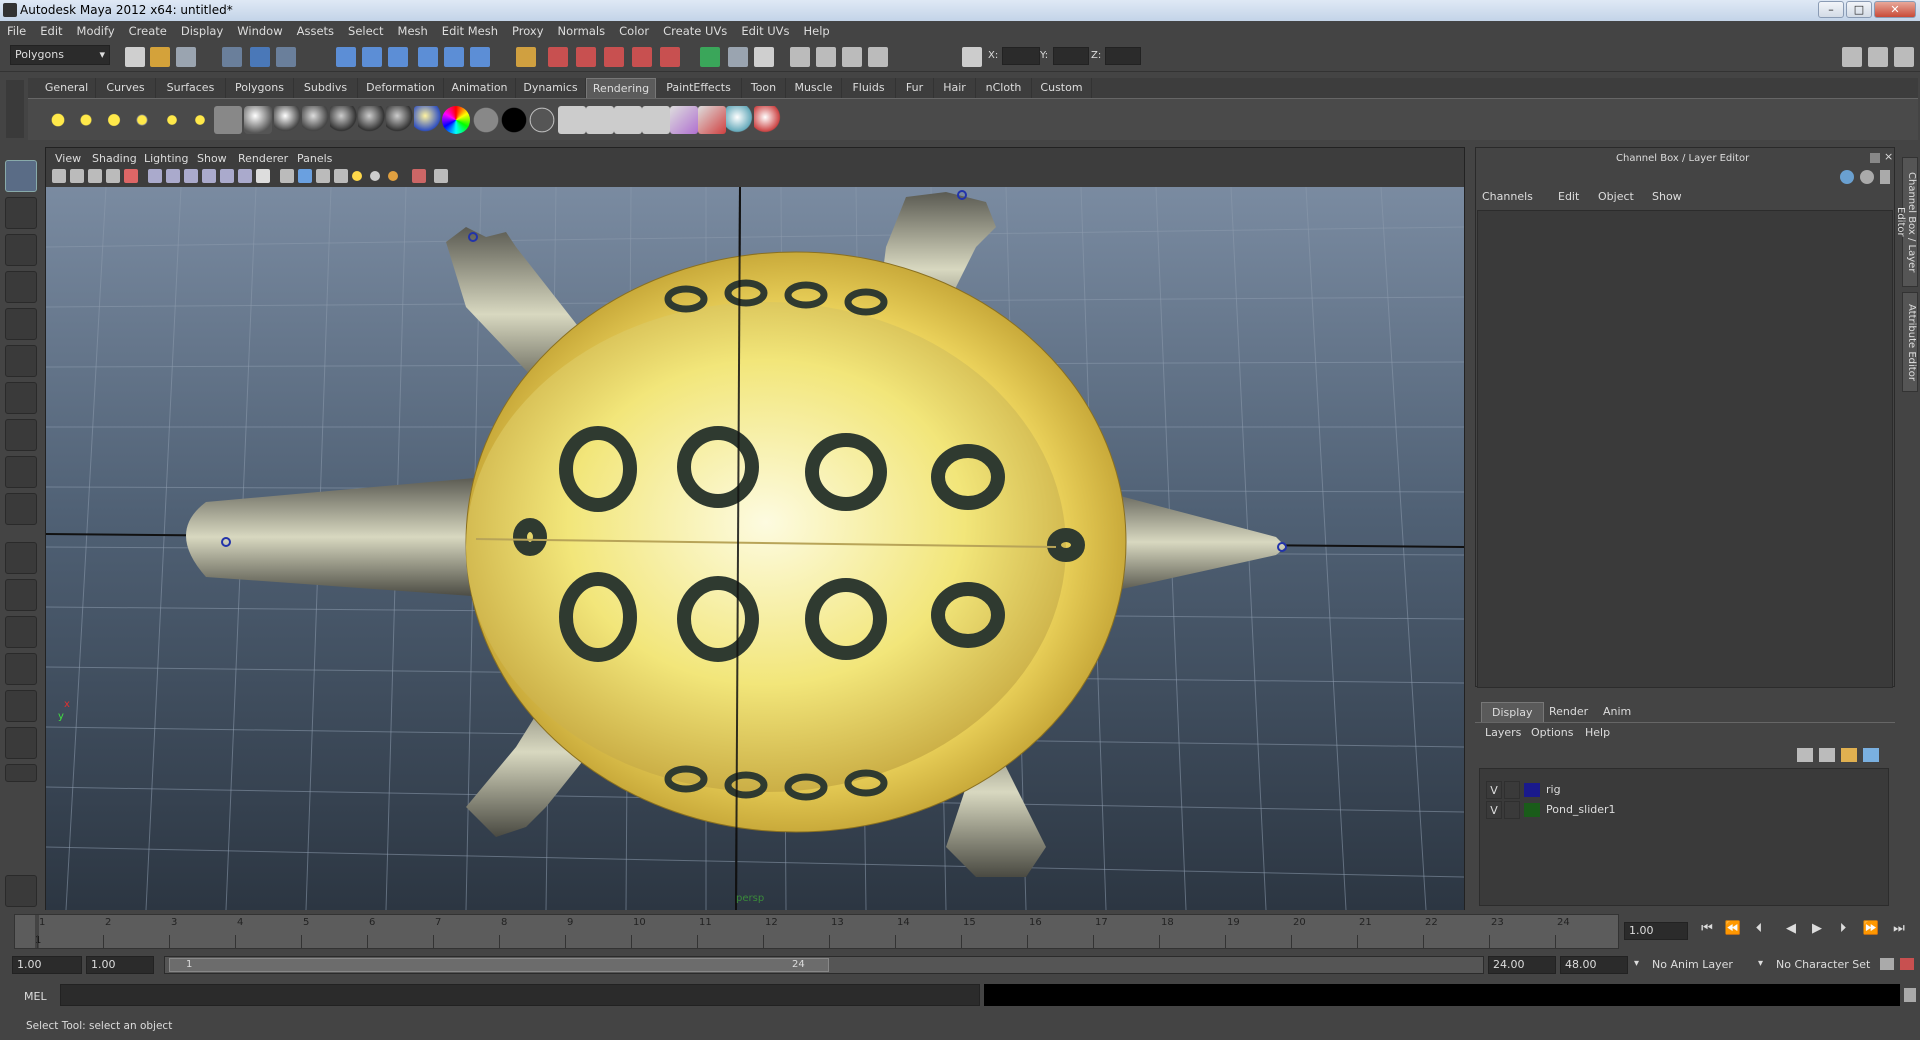 Image resolution: width=1920 pixels, height=1040 pixels. I want to click on layer-color-swatch, so click(1532, 810).